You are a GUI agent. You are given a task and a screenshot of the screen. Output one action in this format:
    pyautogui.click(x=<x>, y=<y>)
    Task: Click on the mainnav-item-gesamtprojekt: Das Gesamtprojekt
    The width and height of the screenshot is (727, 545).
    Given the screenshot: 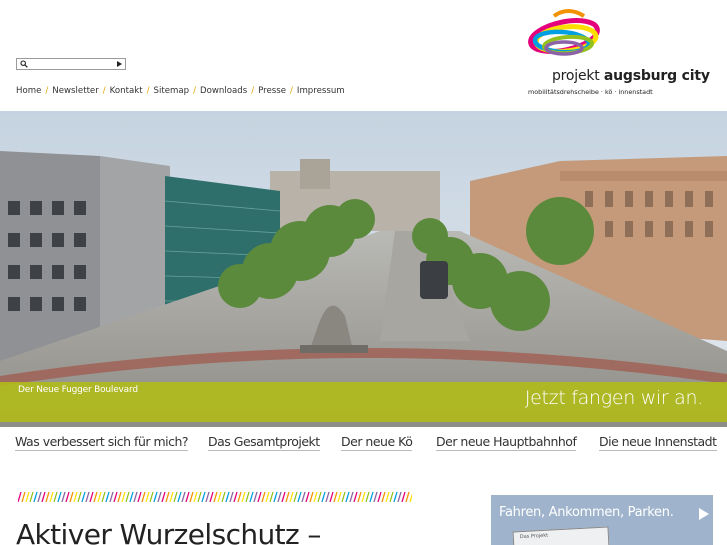 What is the action you would take?
    pyautogui.click(x=264, y=442)
    